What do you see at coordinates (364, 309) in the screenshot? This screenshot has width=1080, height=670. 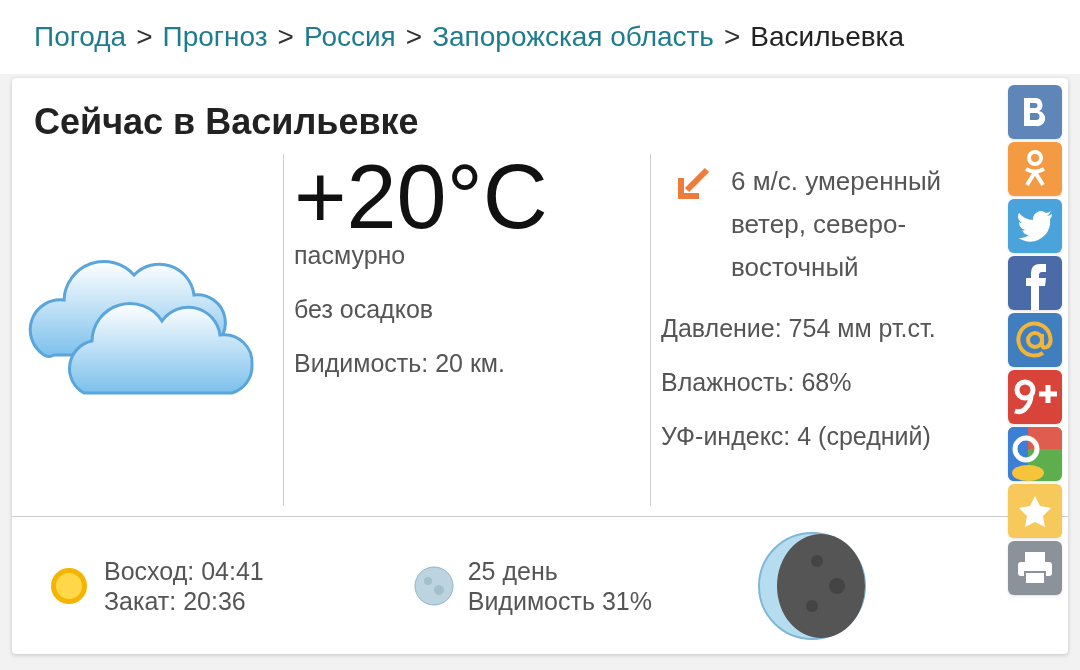 I see `condition-text: без осадков` at bounding box center [364, 309].